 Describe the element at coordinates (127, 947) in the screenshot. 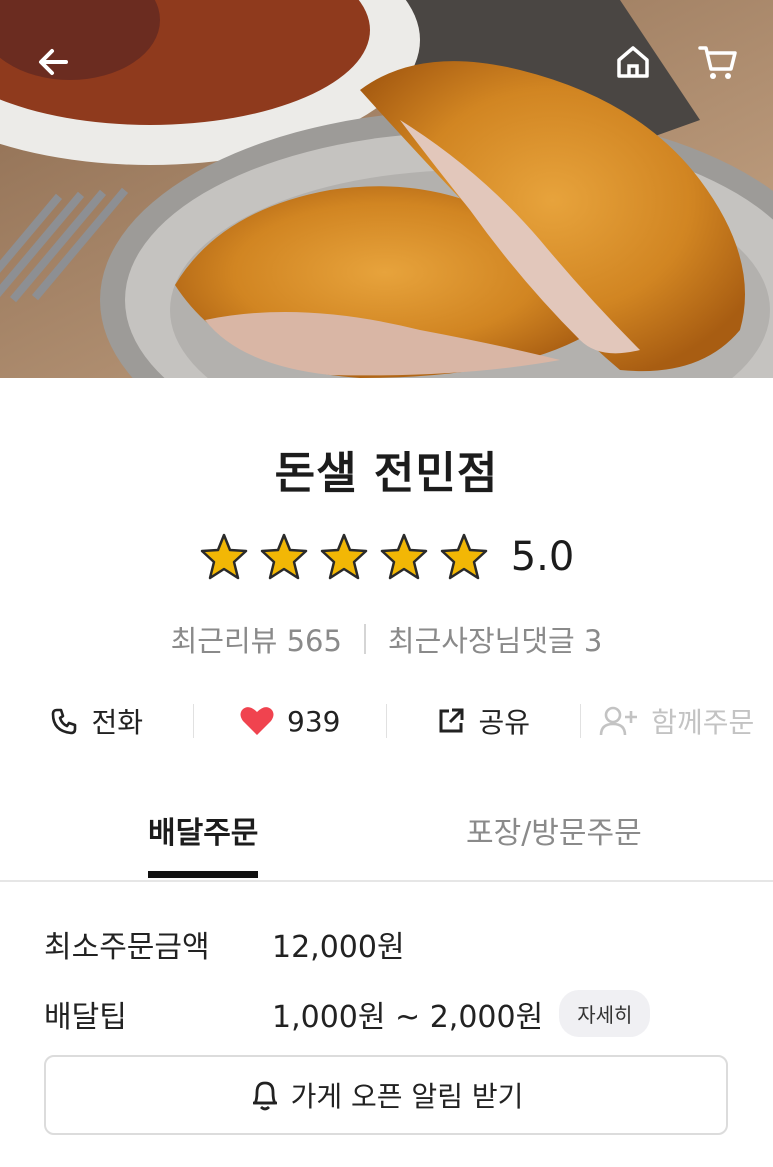

I see `min-order-label: 최소주문금액` at that location.